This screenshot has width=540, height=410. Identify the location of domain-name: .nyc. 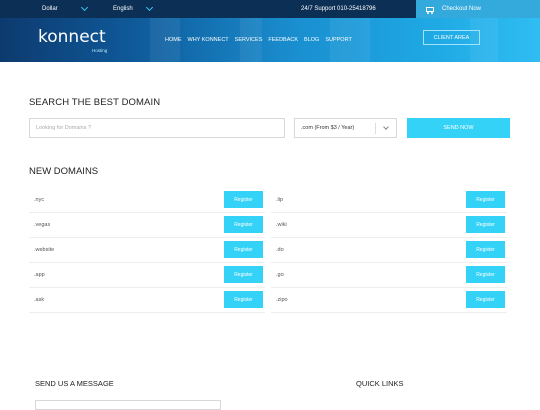
(39, 200).